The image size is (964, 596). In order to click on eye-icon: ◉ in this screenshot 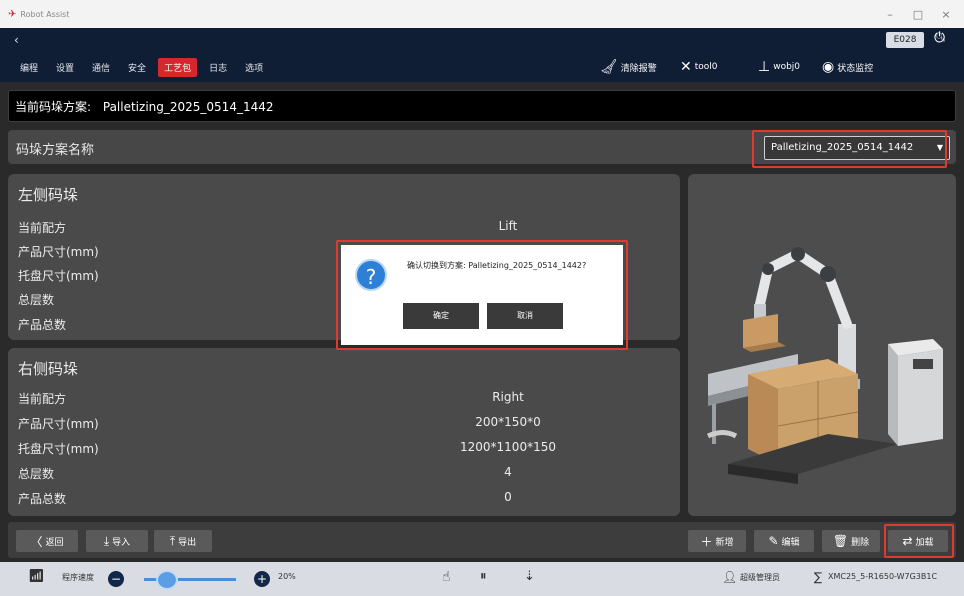, I will do `click(828, 67)`.